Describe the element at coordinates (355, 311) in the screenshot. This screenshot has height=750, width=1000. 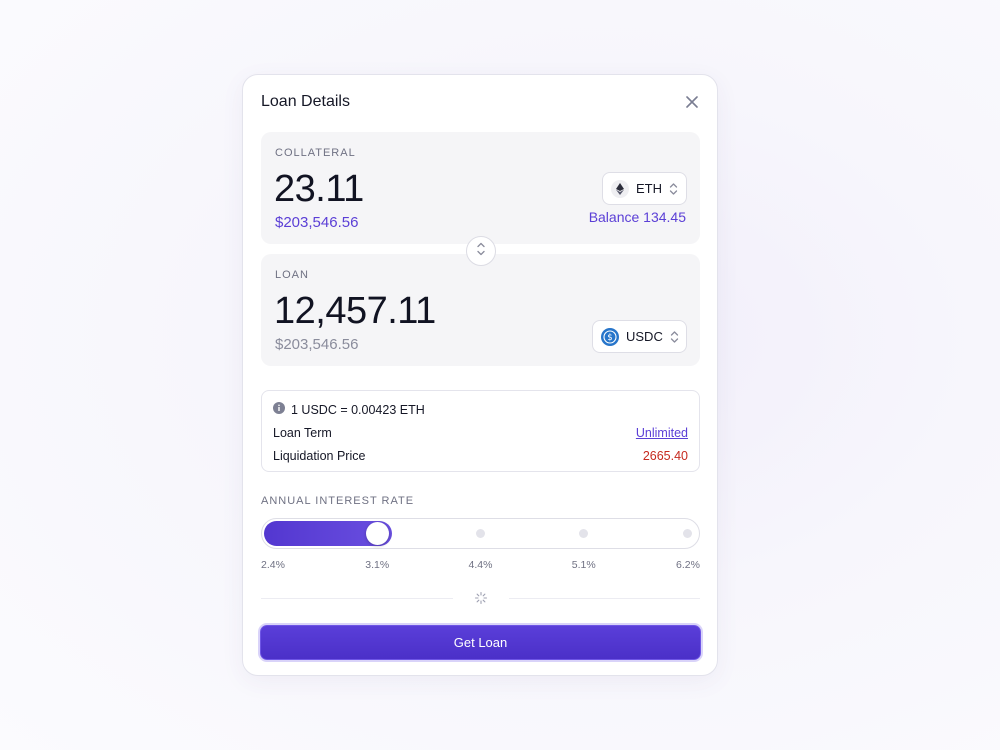
I see `loan-amount-input: 12,457.11` at that location.